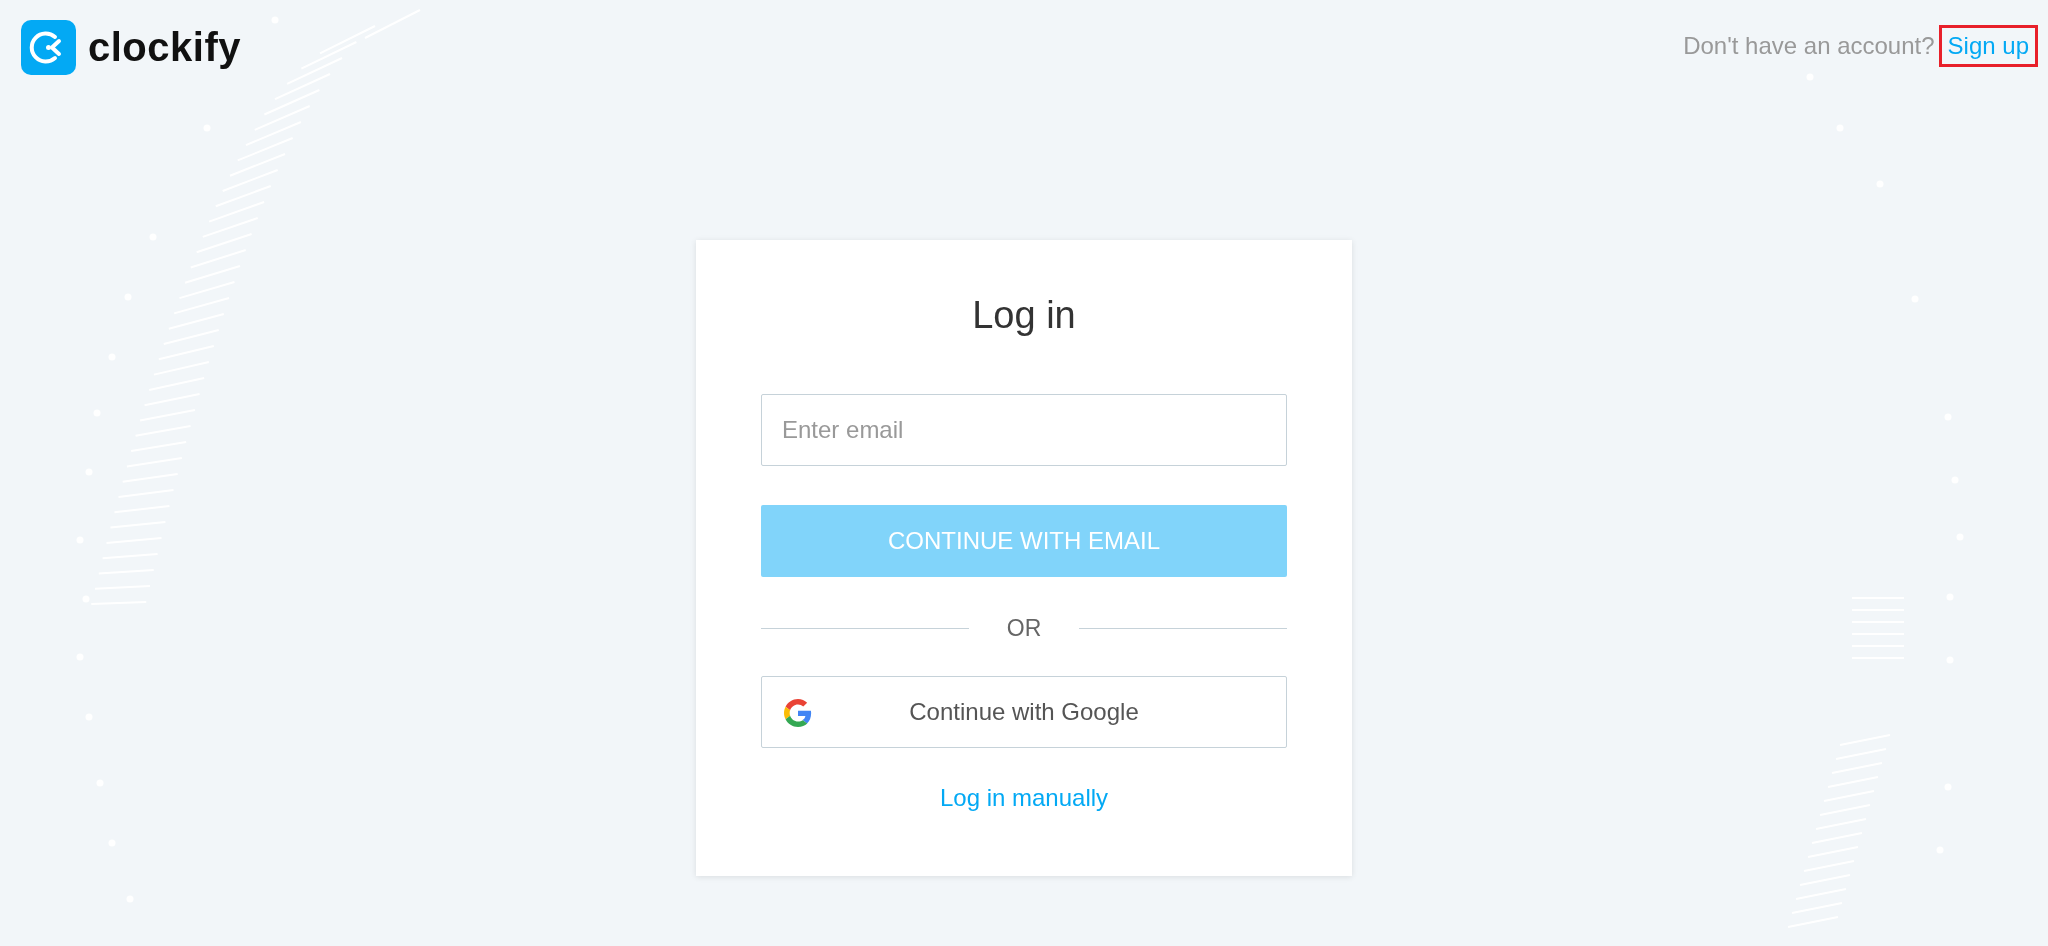 The image size is (2048, 946). I want to click on signup-prompt: Don't have an account?, so click(1809, 45).